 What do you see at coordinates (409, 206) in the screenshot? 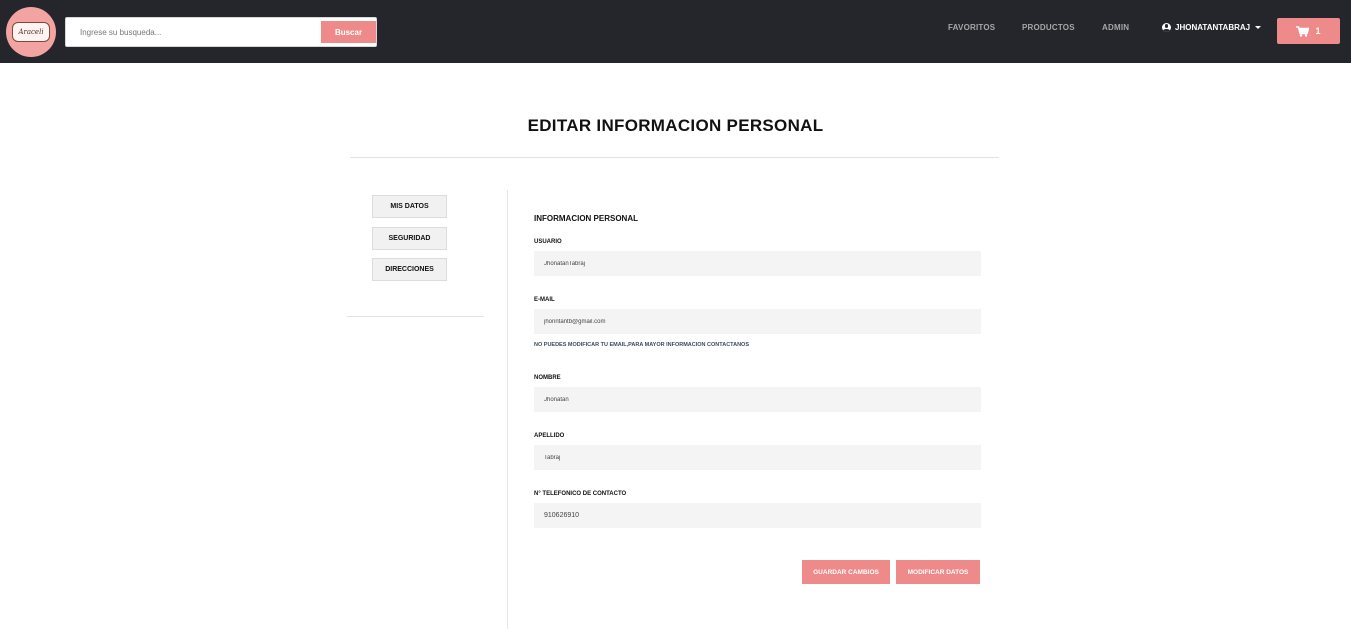
I see `sidebar-item-mis-datos: MIS DATOS` at bounding box center [409, 206].